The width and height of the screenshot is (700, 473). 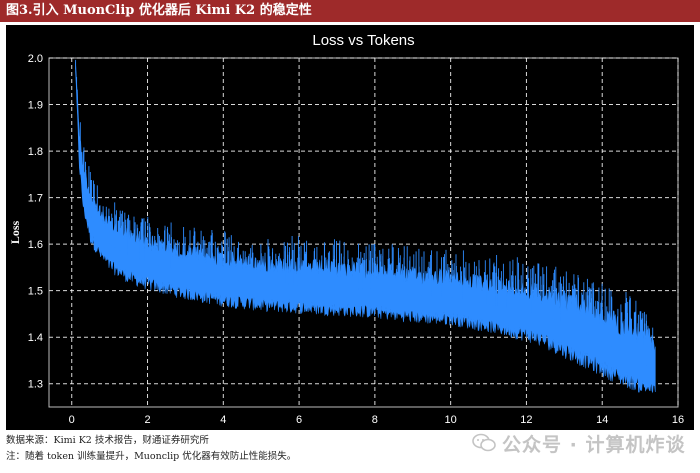 What do you see at coordinates (363, 40) in the screenshot?
I see `chart-title: Loss vs Tokens` at bounding box center [363, 40].